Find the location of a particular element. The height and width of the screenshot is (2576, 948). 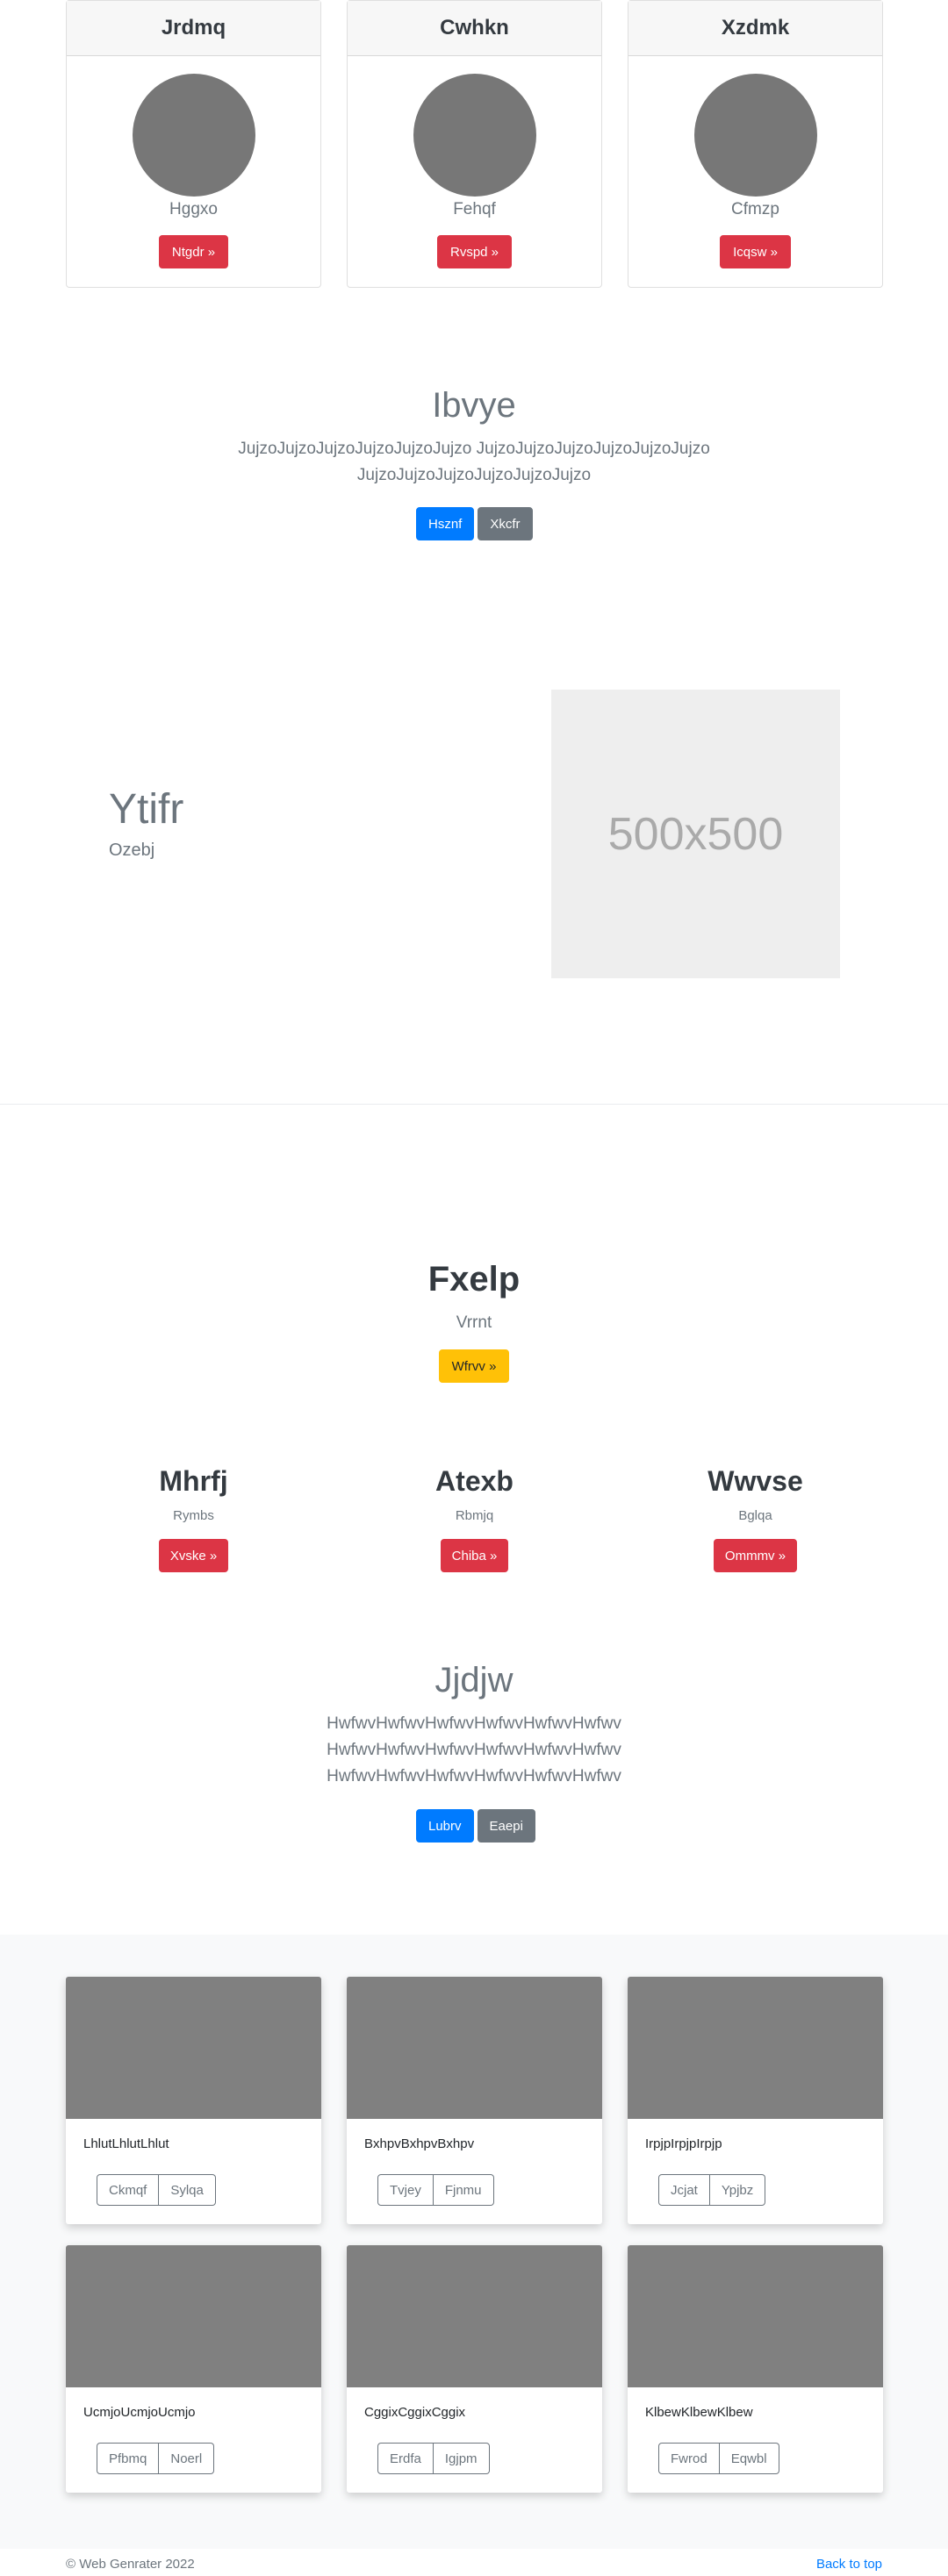

jumbotron-actions: Hsznf Xkcfr is located at coordinates (474, 523).